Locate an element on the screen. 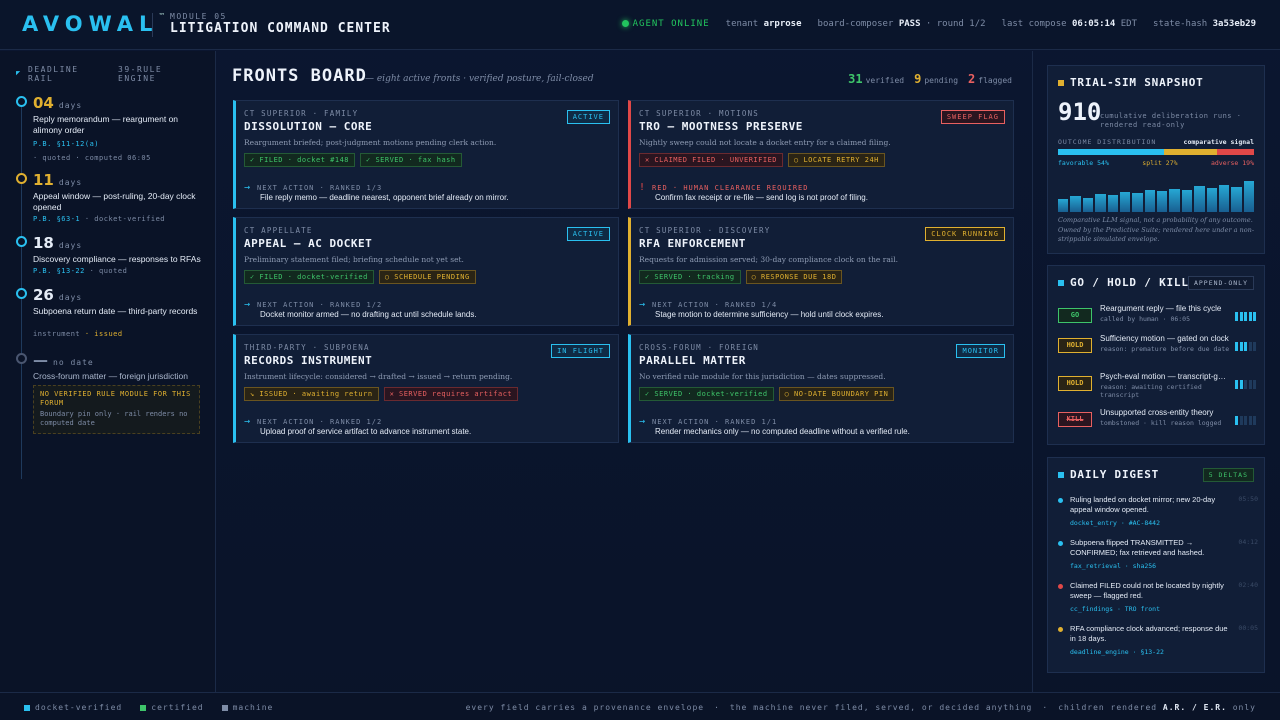  chip-claimed-filed: ✕ CLAIMED FILED · UNVERIFIED is located at coordinates (711, 160).